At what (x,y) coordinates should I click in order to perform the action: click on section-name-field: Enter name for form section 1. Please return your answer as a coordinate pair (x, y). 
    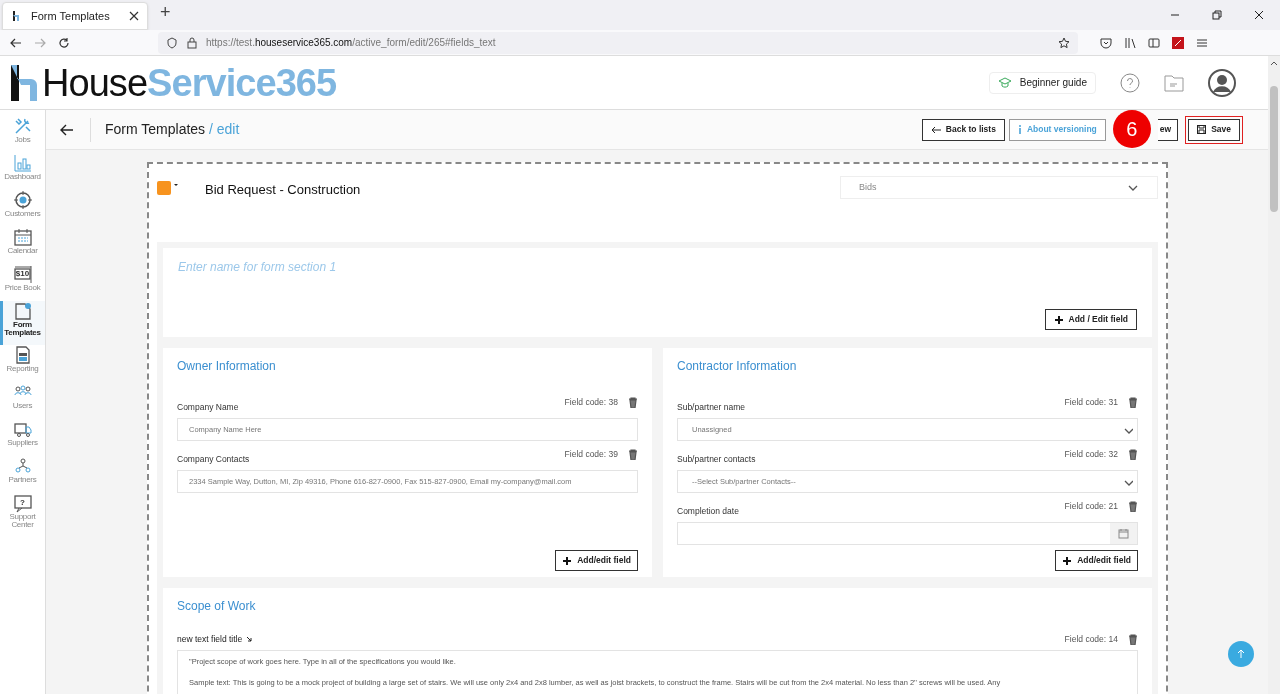
    Looking at the image, I should click on (657, 267).